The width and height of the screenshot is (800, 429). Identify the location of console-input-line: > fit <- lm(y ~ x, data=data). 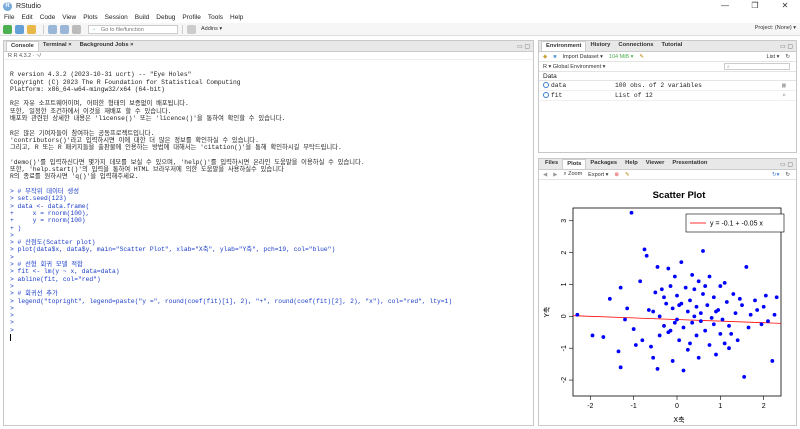
(65, 272).